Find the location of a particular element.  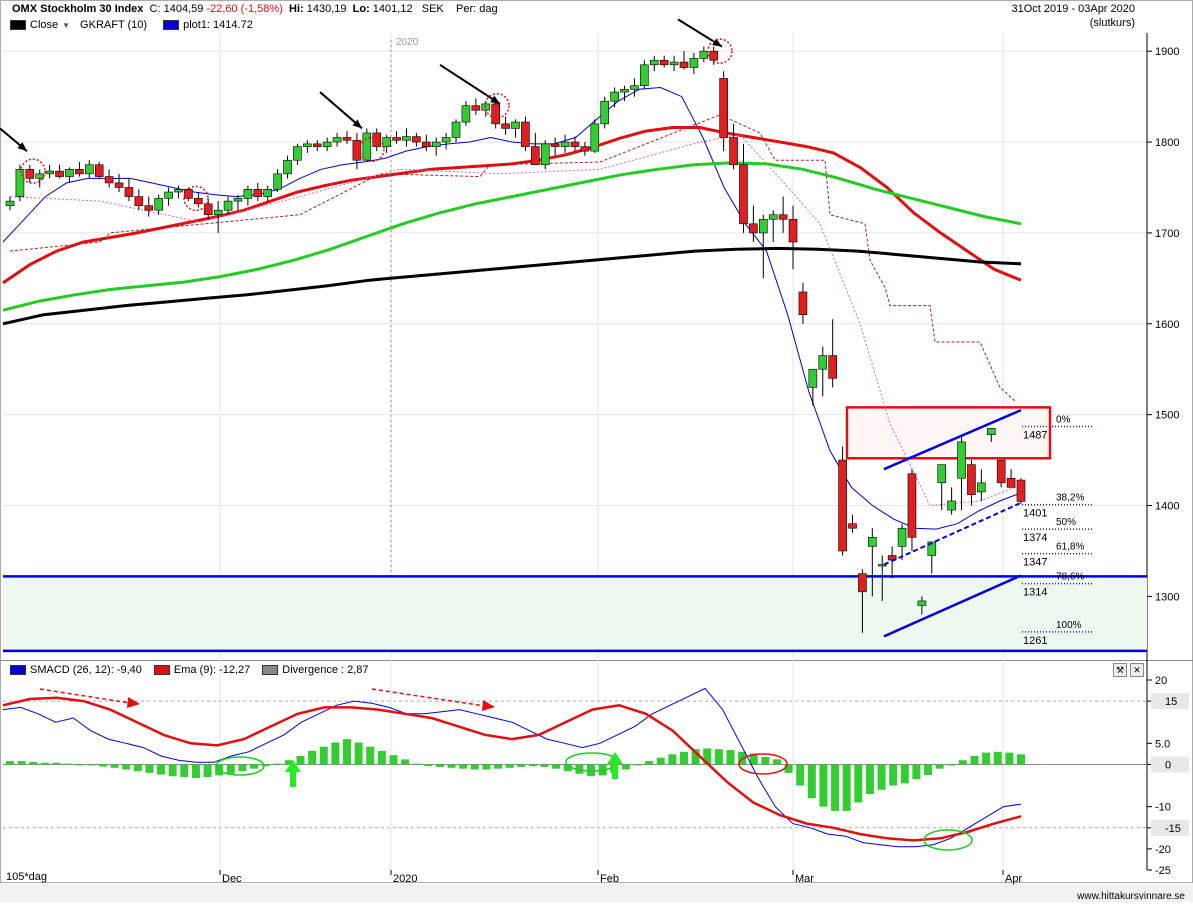

low-label: Lo: is located at coordinates (361, 9).